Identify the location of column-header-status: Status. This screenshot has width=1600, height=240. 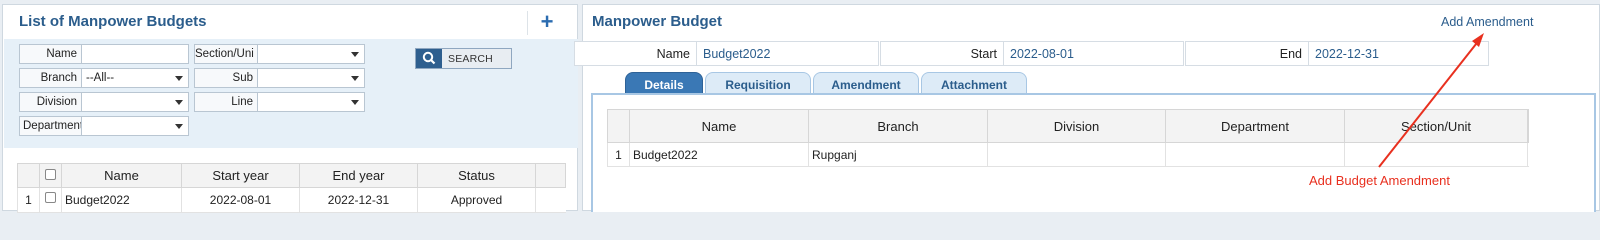
(477, 175).